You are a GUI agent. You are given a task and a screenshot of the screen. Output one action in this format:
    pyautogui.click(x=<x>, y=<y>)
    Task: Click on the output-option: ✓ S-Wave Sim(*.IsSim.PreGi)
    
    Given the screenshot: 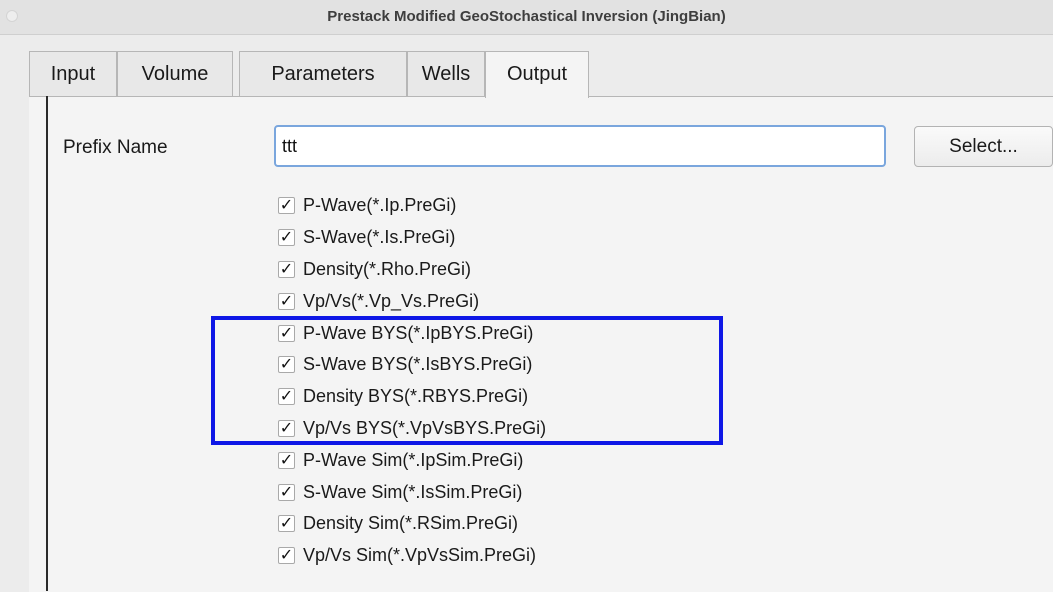 What is the action you would take?
    pyautogui.click(x=412, y=492)
    